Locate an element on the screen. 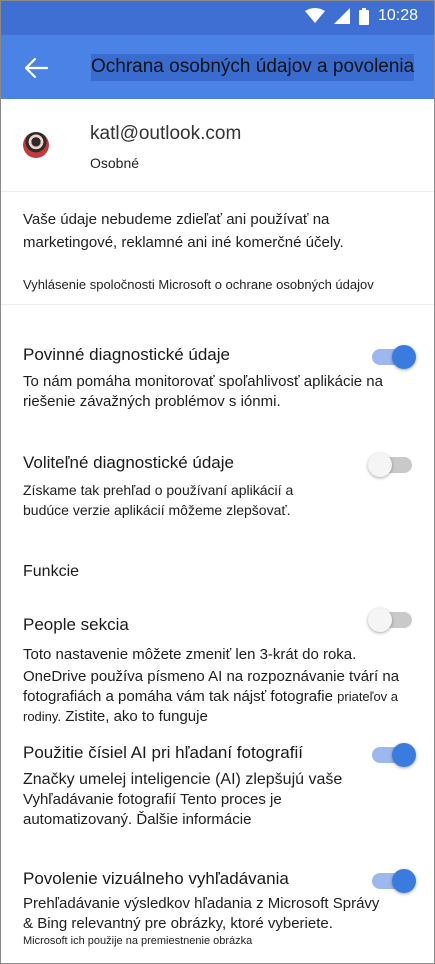  signal-icon is located at coordinates (341, 16).